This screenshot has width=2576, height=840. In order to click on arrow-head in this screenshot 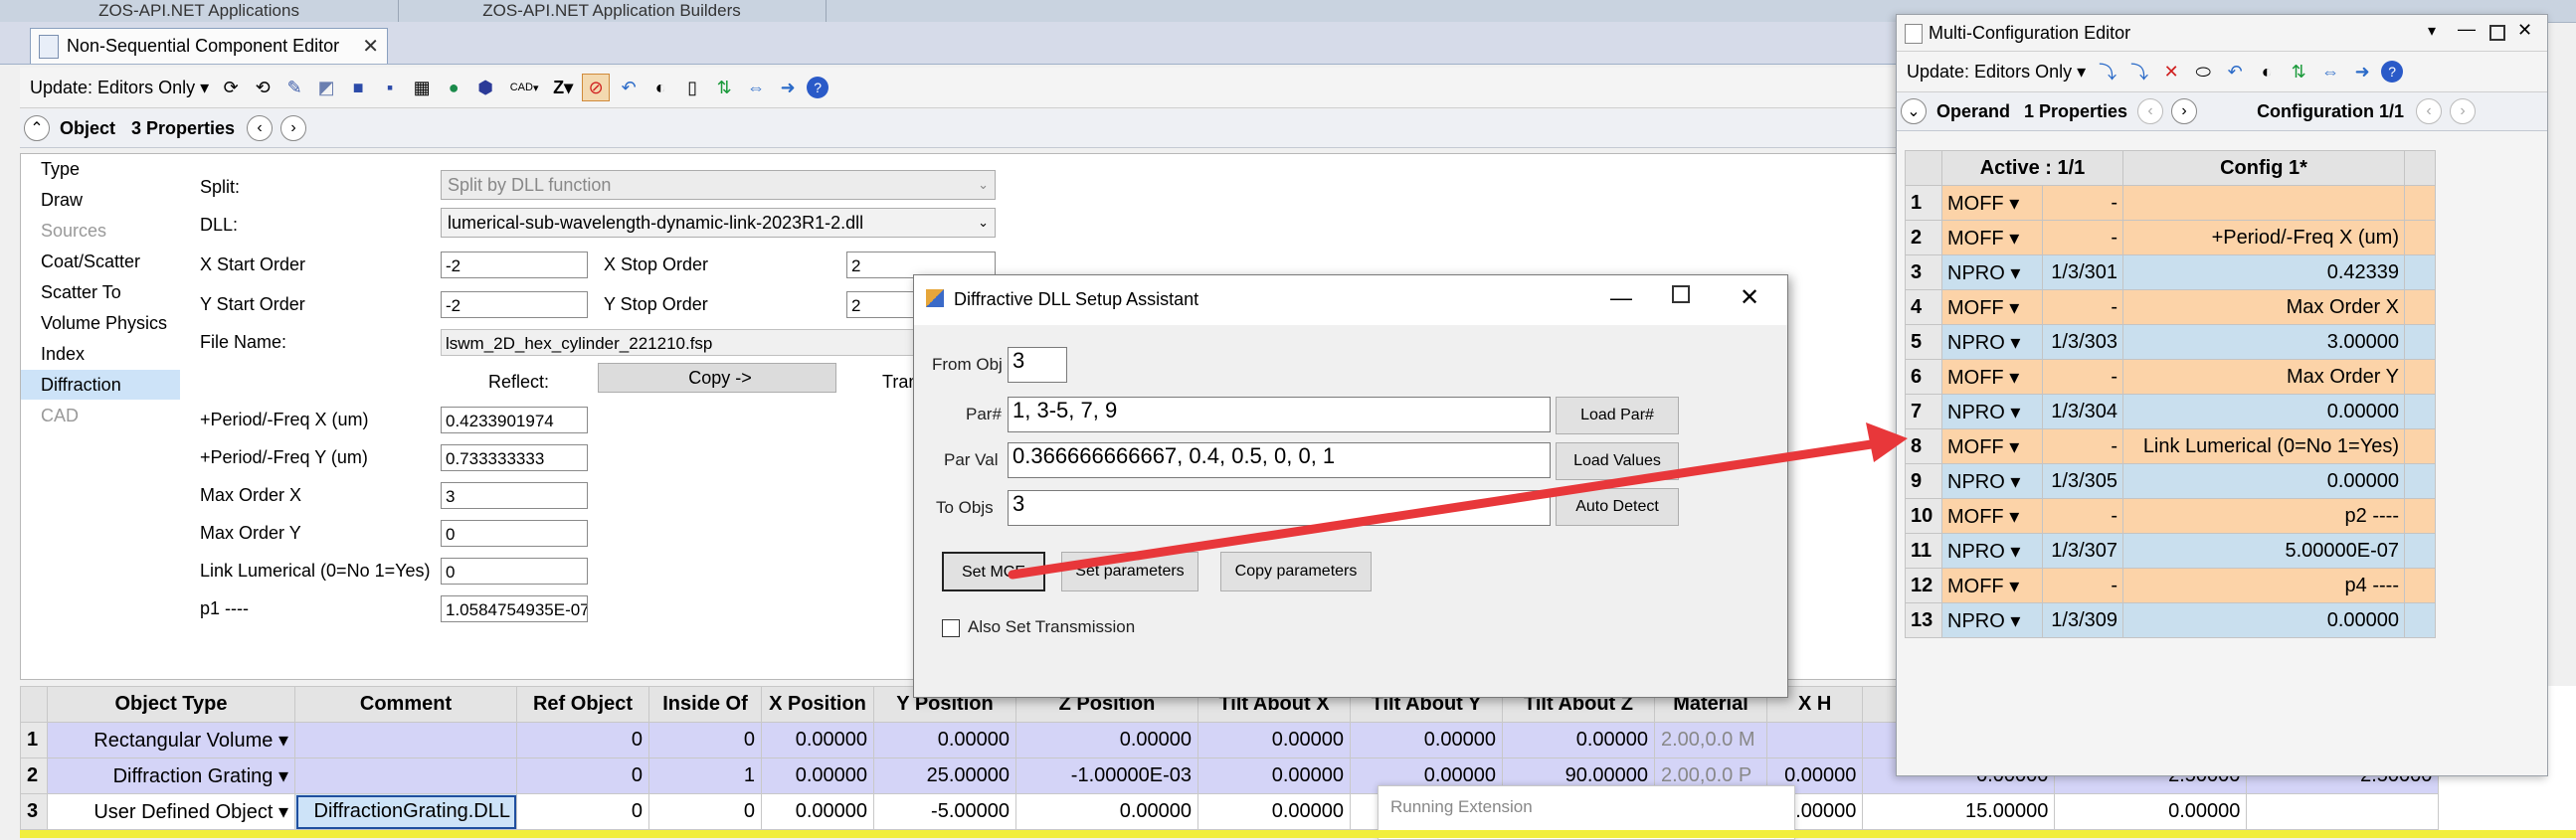, I will do `click(1887, 442)`.